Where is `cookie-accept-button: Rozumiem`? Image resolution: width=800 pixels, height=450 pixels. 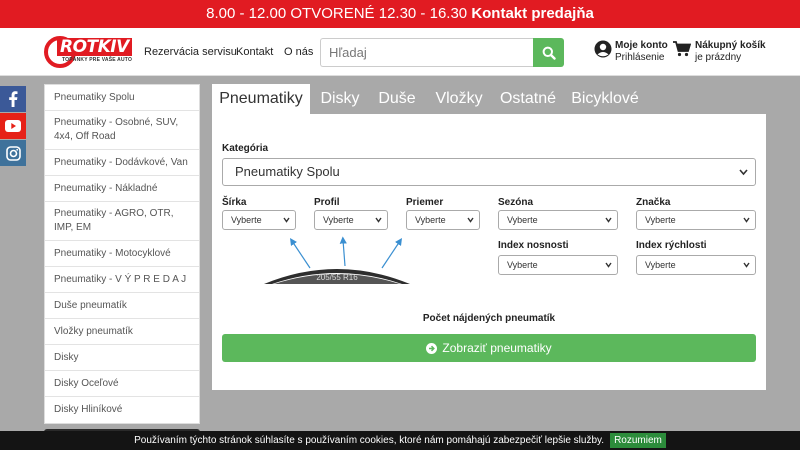 cookie-accept-button: Rozumiem is located at coordinates (638, 440).